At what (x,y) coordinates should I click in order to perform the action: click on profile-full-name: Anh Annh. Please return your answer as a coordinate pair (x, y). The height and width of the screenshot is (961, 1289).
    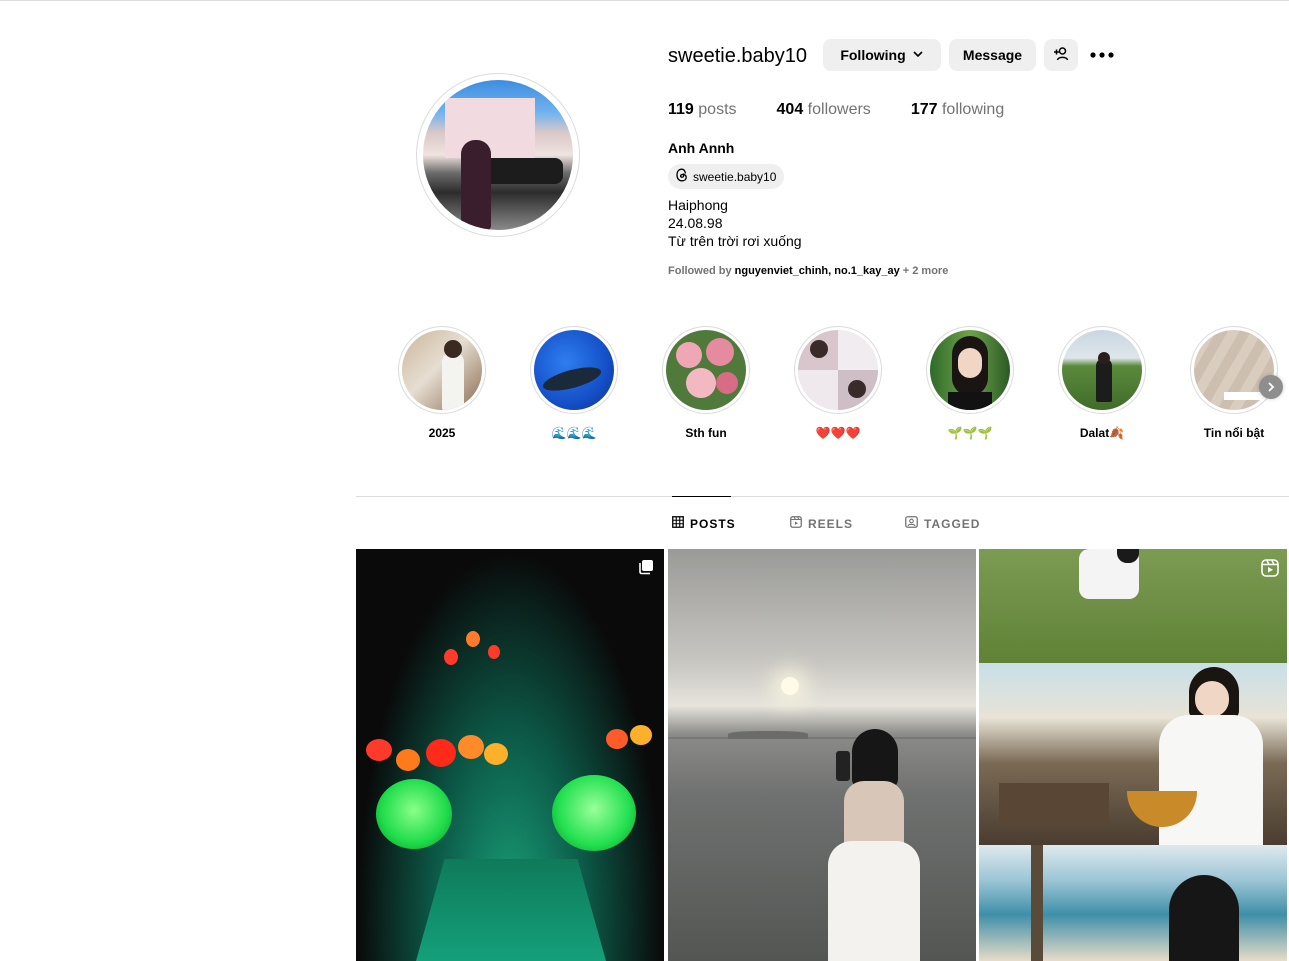
    Looking at the image, I should click on (701, 148).